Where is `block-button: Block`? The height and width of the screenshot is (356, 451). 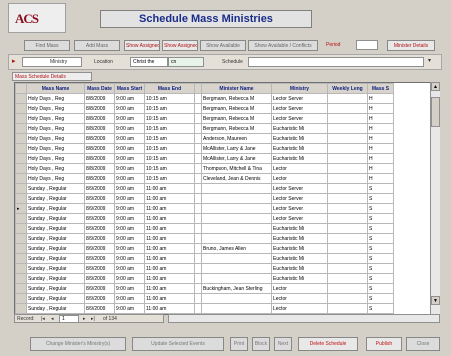
block-button: Block is located at coordinates (261, 344).